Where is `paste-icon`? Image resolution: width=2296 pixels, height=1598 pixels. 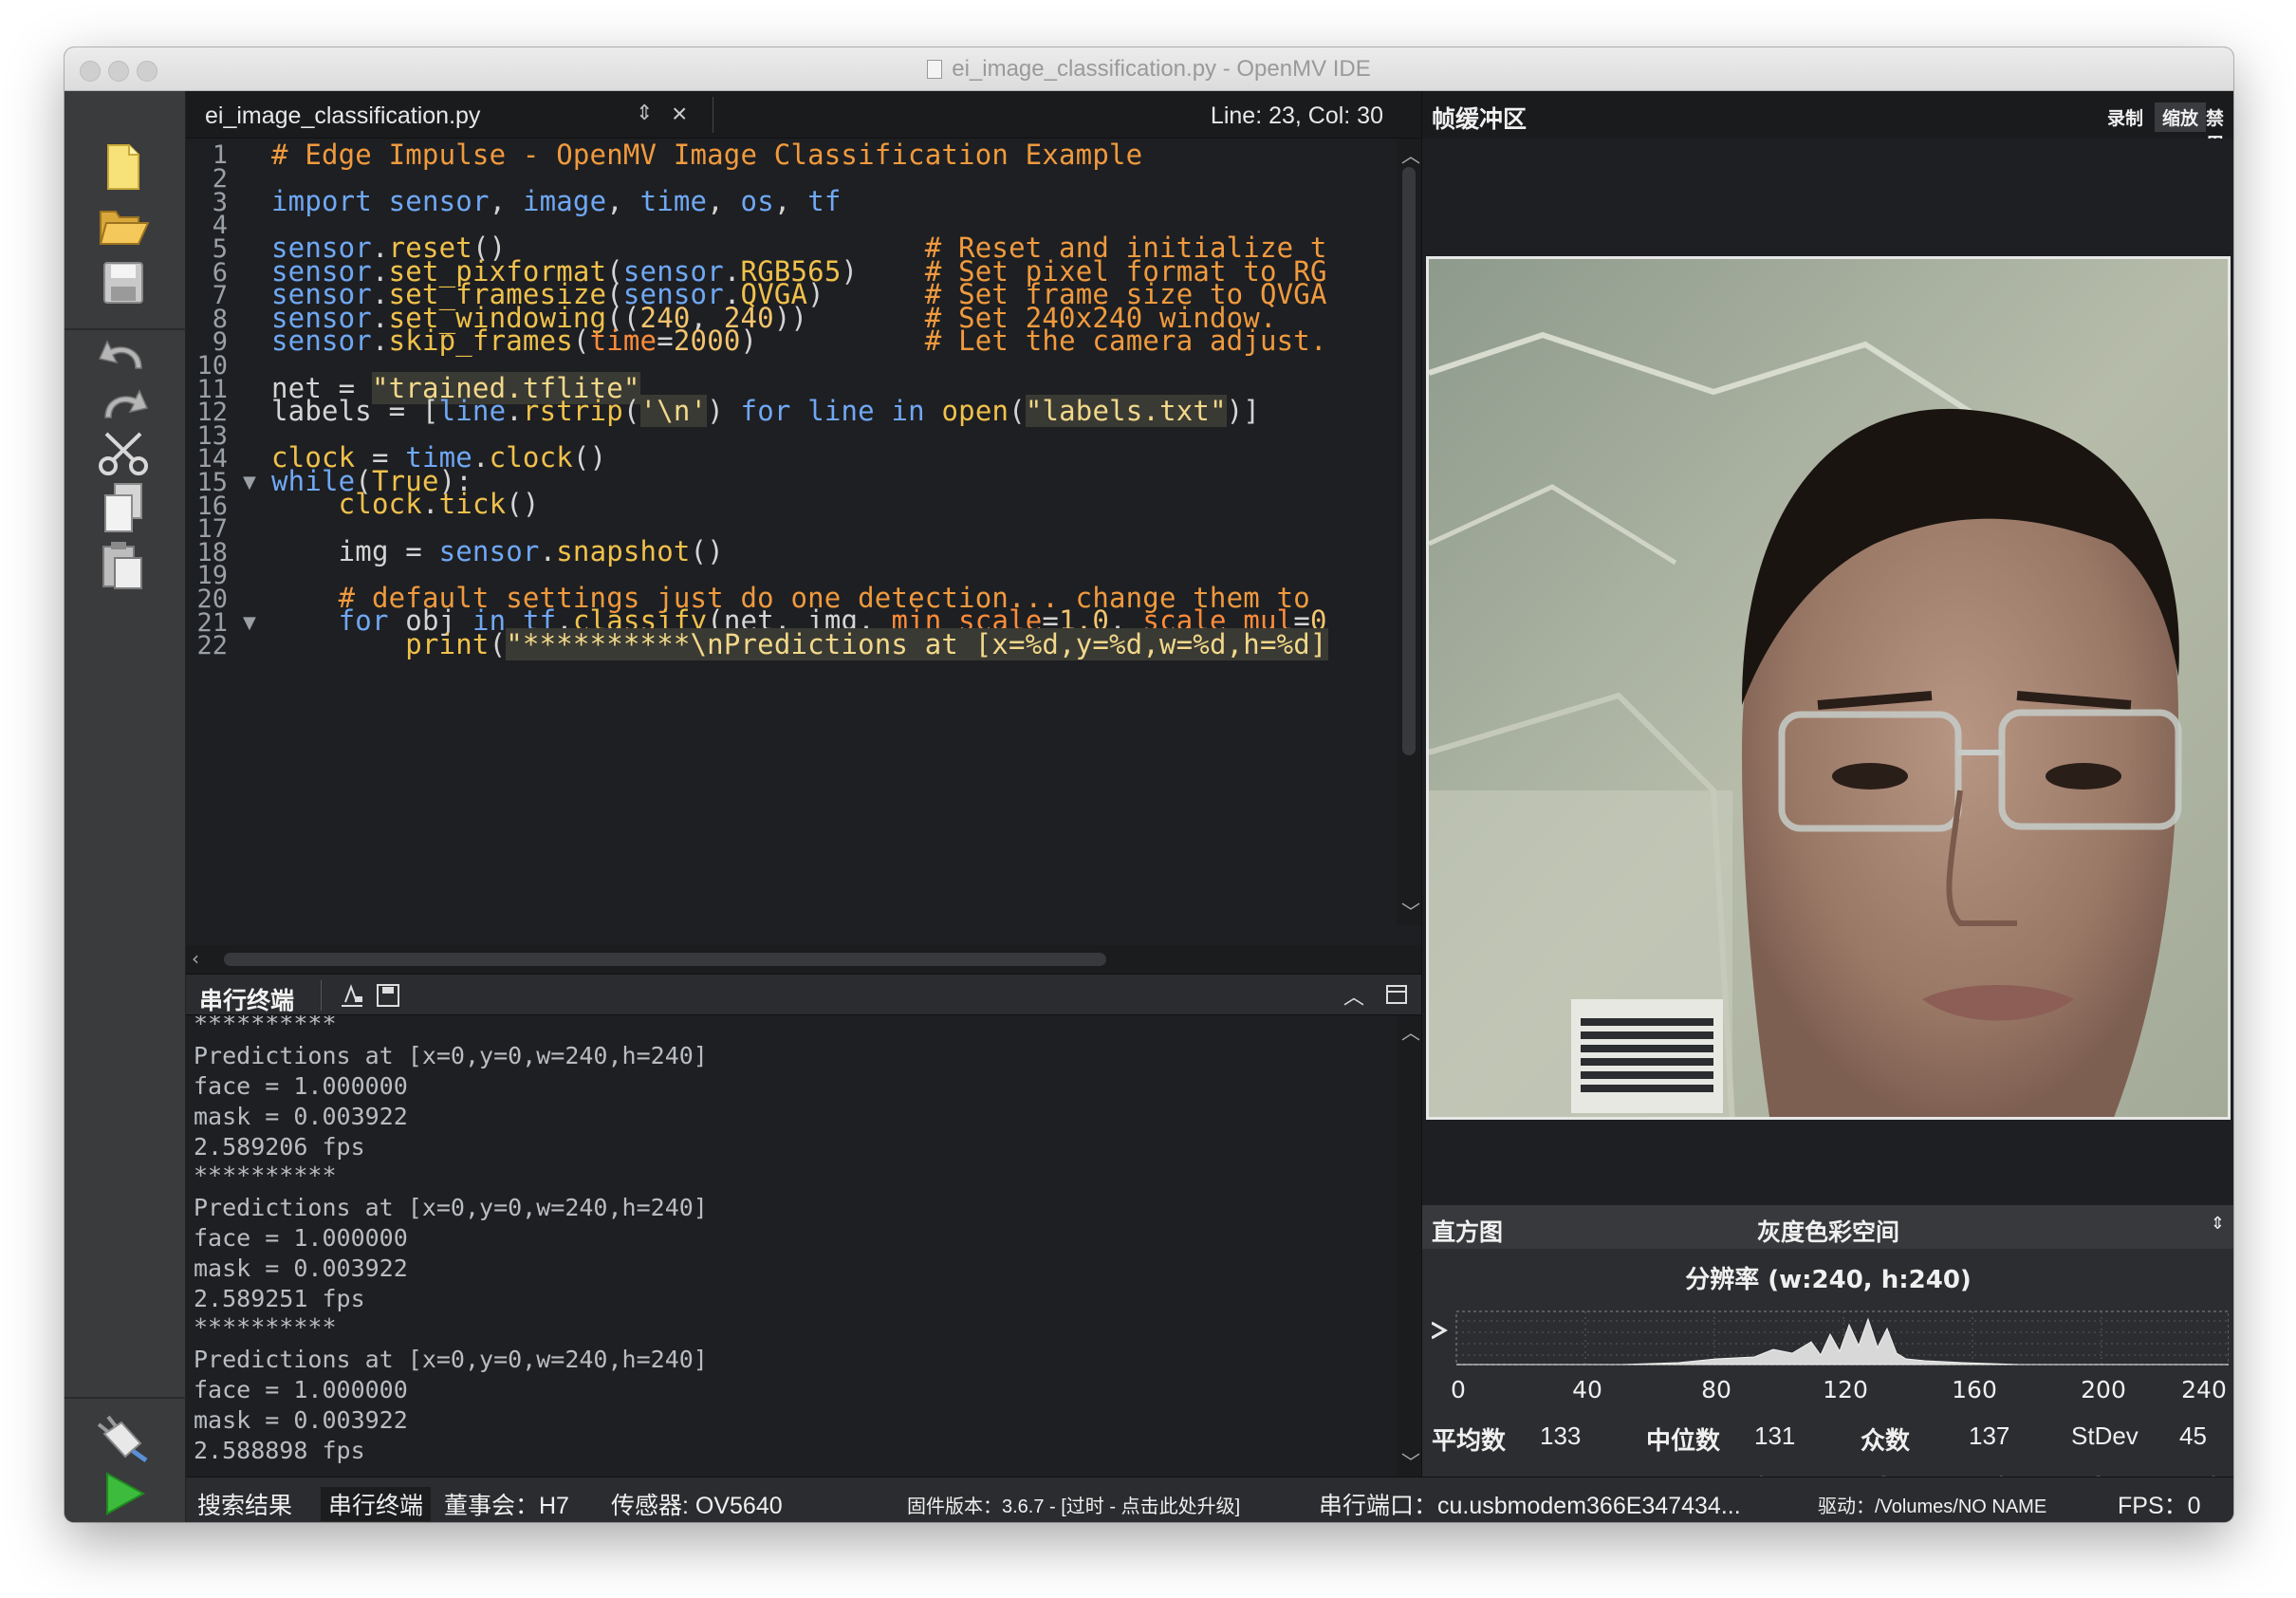 paste-icon is located at coordinates (122, 566).